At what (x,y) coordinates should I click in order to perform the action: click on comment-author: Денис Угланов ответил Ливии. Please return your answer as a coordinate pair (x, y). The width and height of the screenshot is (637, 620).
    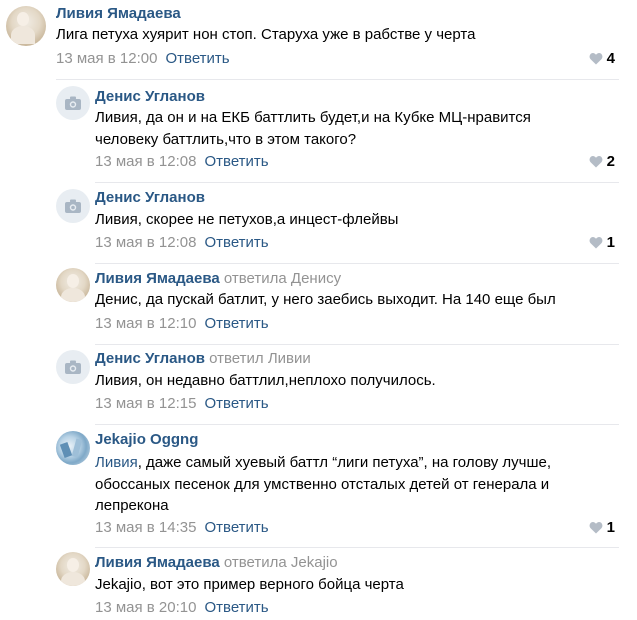
    Looking at the image, I should click on (203, 358).